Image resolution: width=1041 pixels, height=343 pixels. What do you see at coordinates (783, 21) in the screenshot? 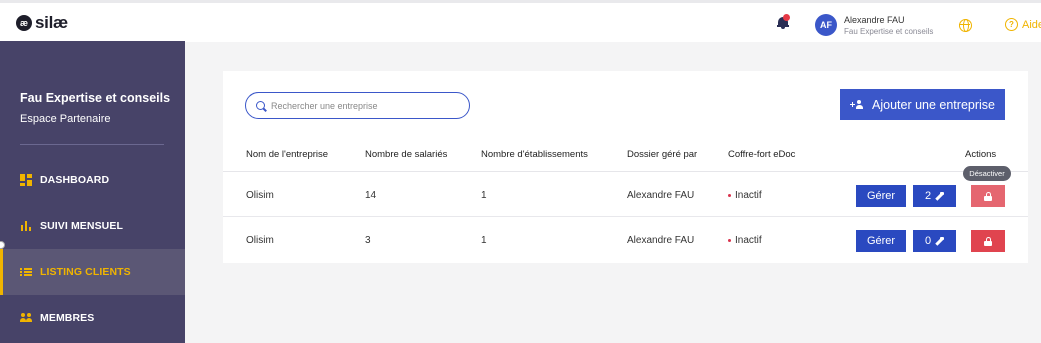
I see `notification-bell-icon` at bounding box center [783, 21].